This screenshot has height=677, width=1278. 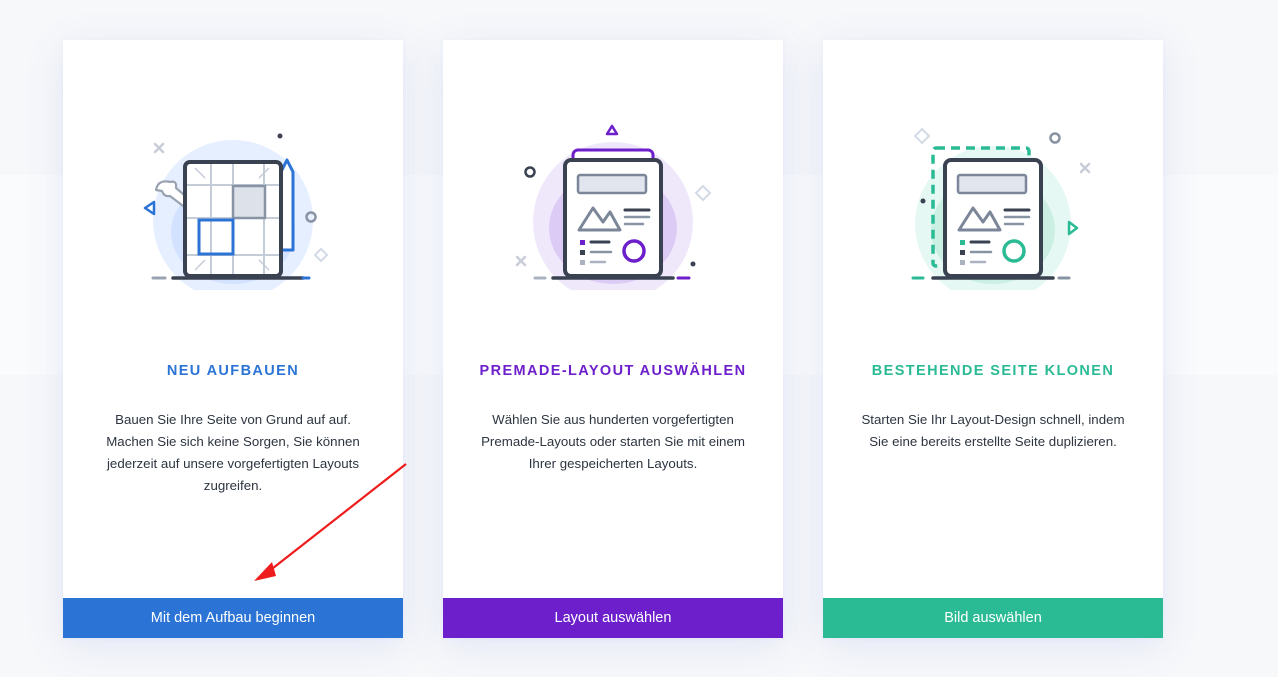 I want to click on start-building-button: Mit dem Aufbau beginnen, so click(x=233, y=618).